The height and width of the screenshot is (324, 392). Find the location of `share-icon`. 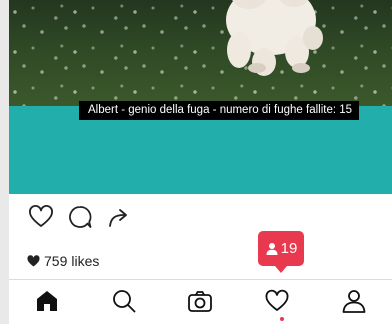

share-icon is located at coordinates (119, 217).